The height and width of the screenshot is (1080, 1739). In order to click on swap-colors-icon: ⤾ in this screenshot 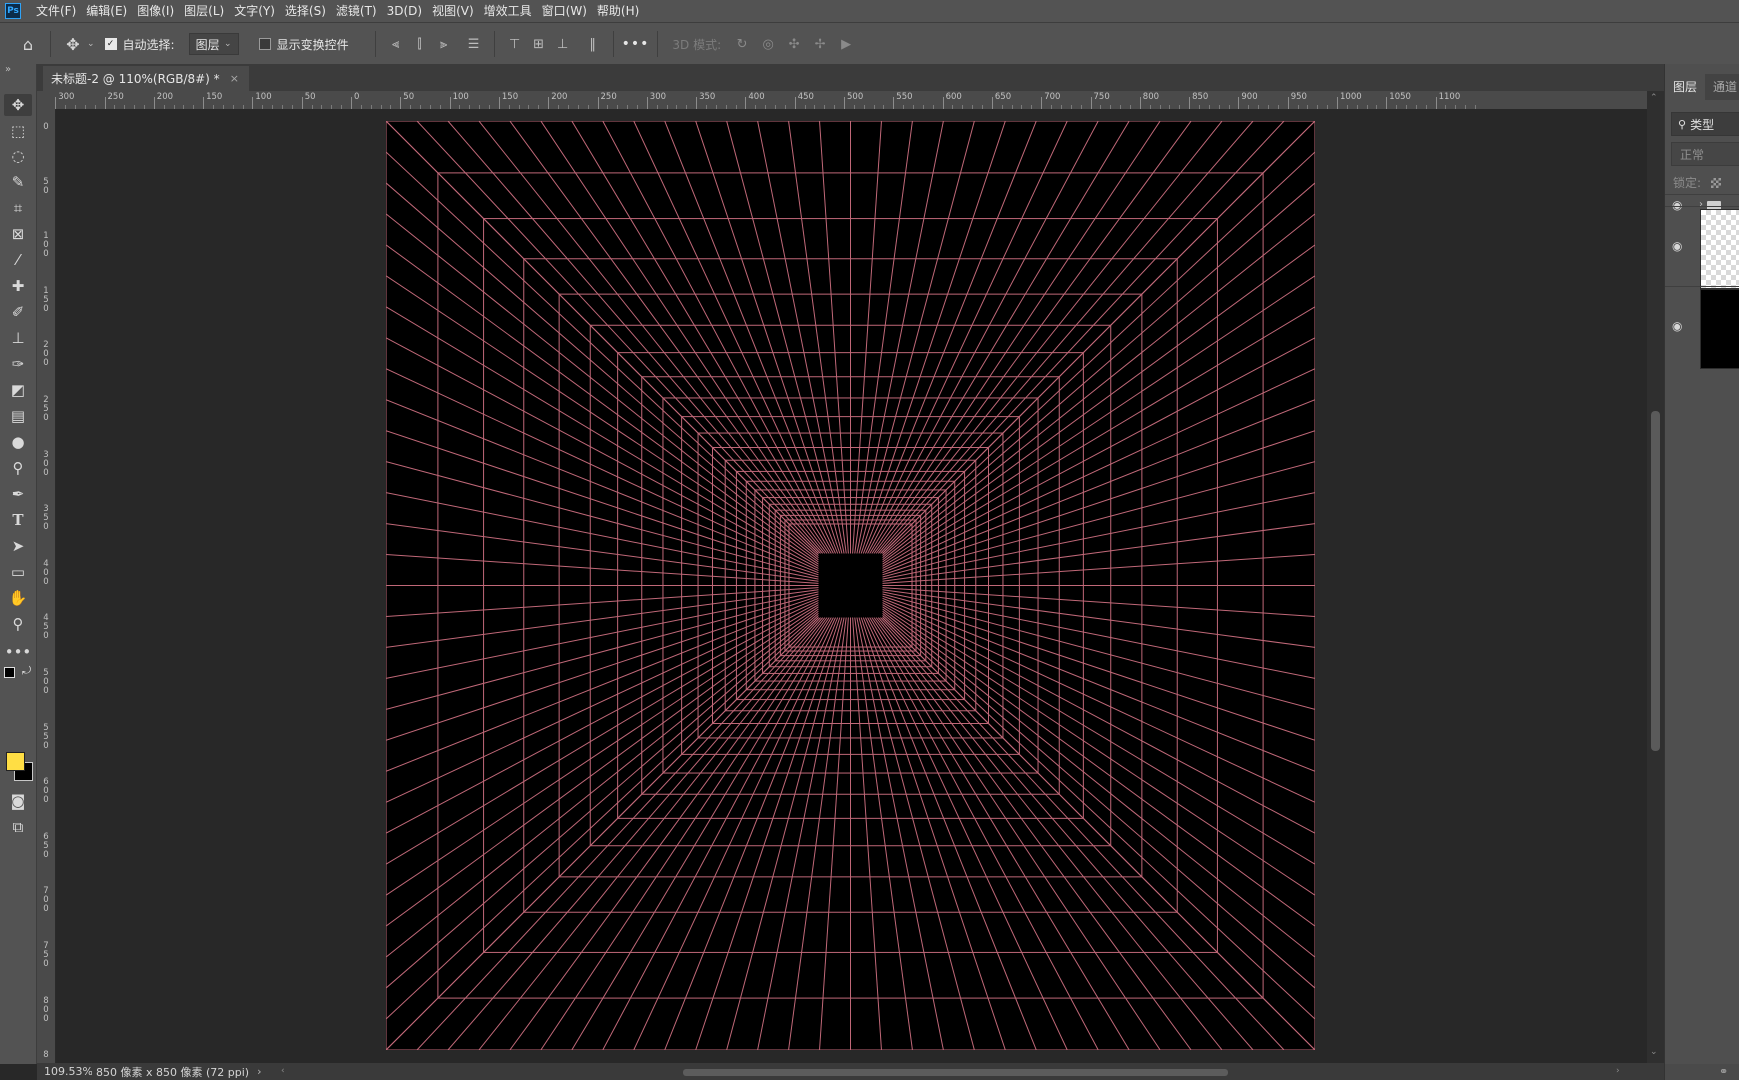, I will do `click(26, 671)`.